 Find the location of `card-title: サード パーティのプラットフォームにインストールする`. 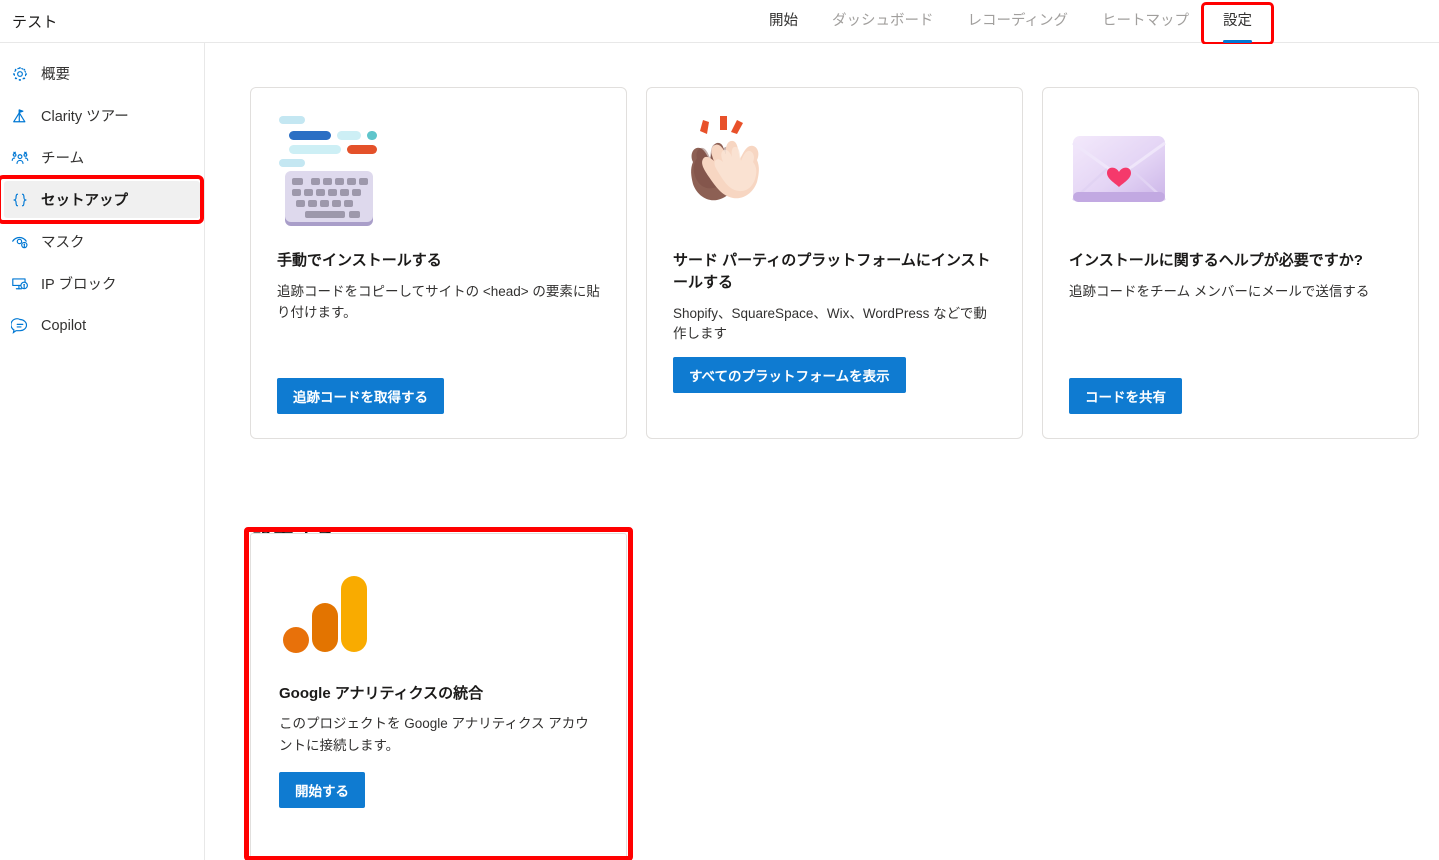

card-title: サード パーティのプラットフォームにインストールする is located at coordinates (832, 271).